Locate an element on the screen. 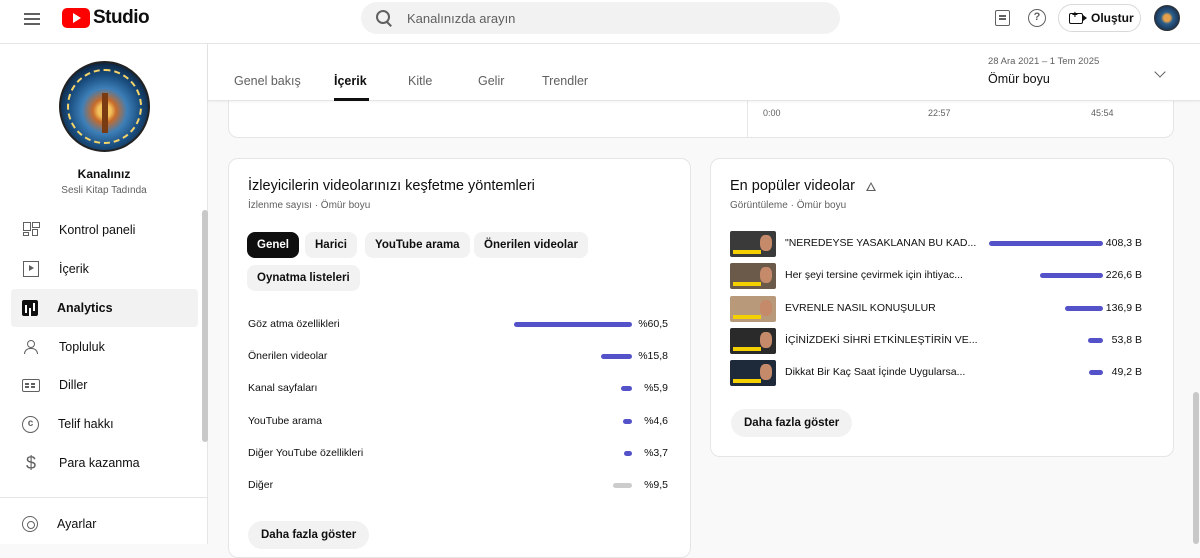 This screenshot has height=558, width=1200. youtube-logo-icon is located at coordinates (76, 18).